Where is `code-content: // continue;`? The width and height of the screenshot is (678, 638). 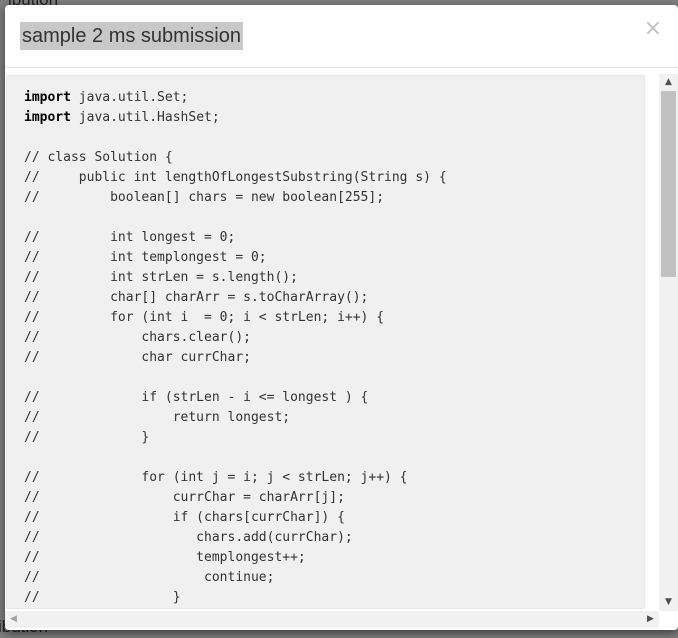
code-content: // continue; is located at coordinates (149, 577).